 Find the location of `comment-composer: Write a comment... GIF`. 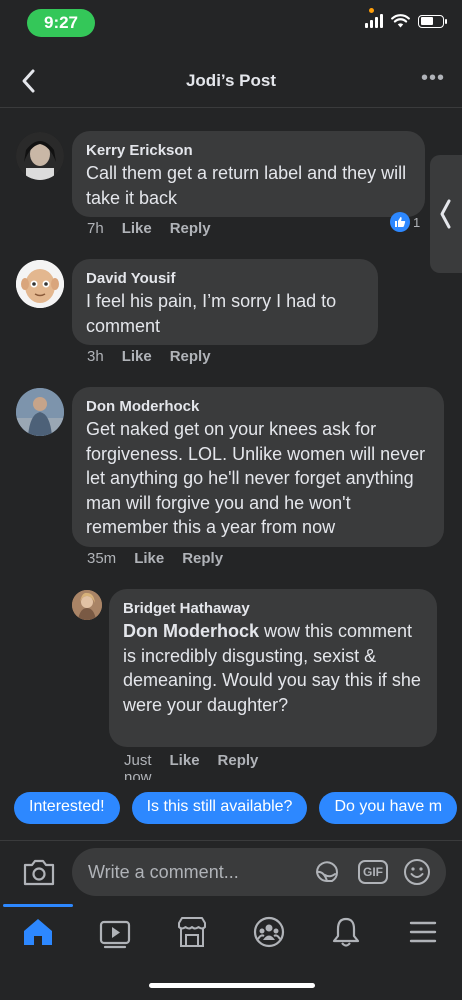

comment-composer: Write a comment... GIF is located at coordinates (231, 871).